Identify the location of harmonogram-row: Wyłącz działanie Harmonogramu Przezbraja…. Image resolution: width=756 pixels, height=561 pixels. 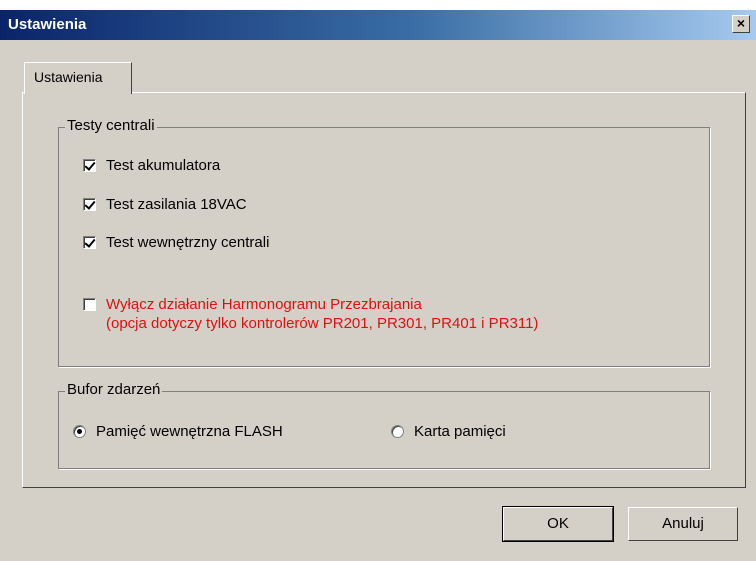
(310, 314).